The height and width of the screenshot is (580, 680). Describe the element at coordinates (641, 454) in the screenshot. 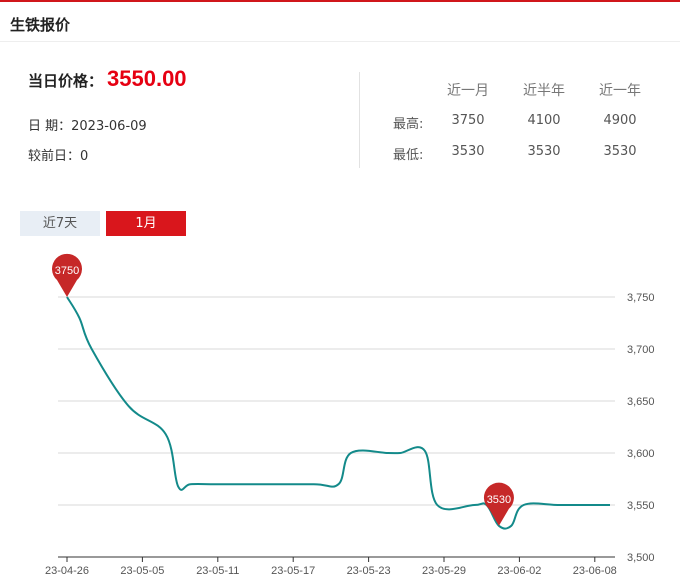

I see `y-tick-label: 3,600` at that location.